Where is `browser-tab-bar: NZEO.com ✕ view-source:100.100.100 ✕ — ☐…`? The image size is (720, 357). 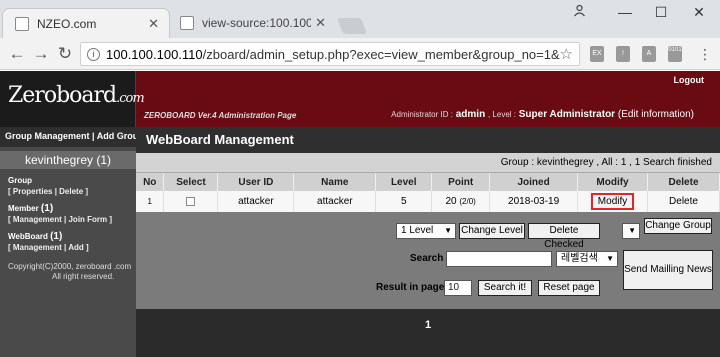
browser-tab-bar: NZEO.com ✕ view-source:100.100.100 ✕ — ☐… is located at coordinates (360, 19).